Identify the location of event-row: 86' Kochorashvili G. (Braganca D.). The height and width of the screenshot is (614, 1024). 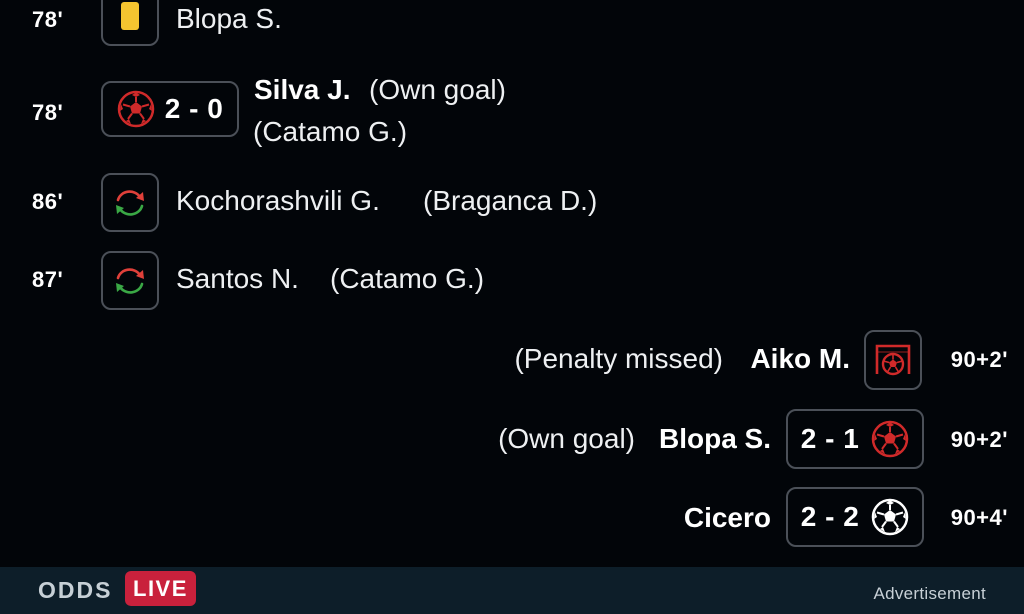
(512, 202).